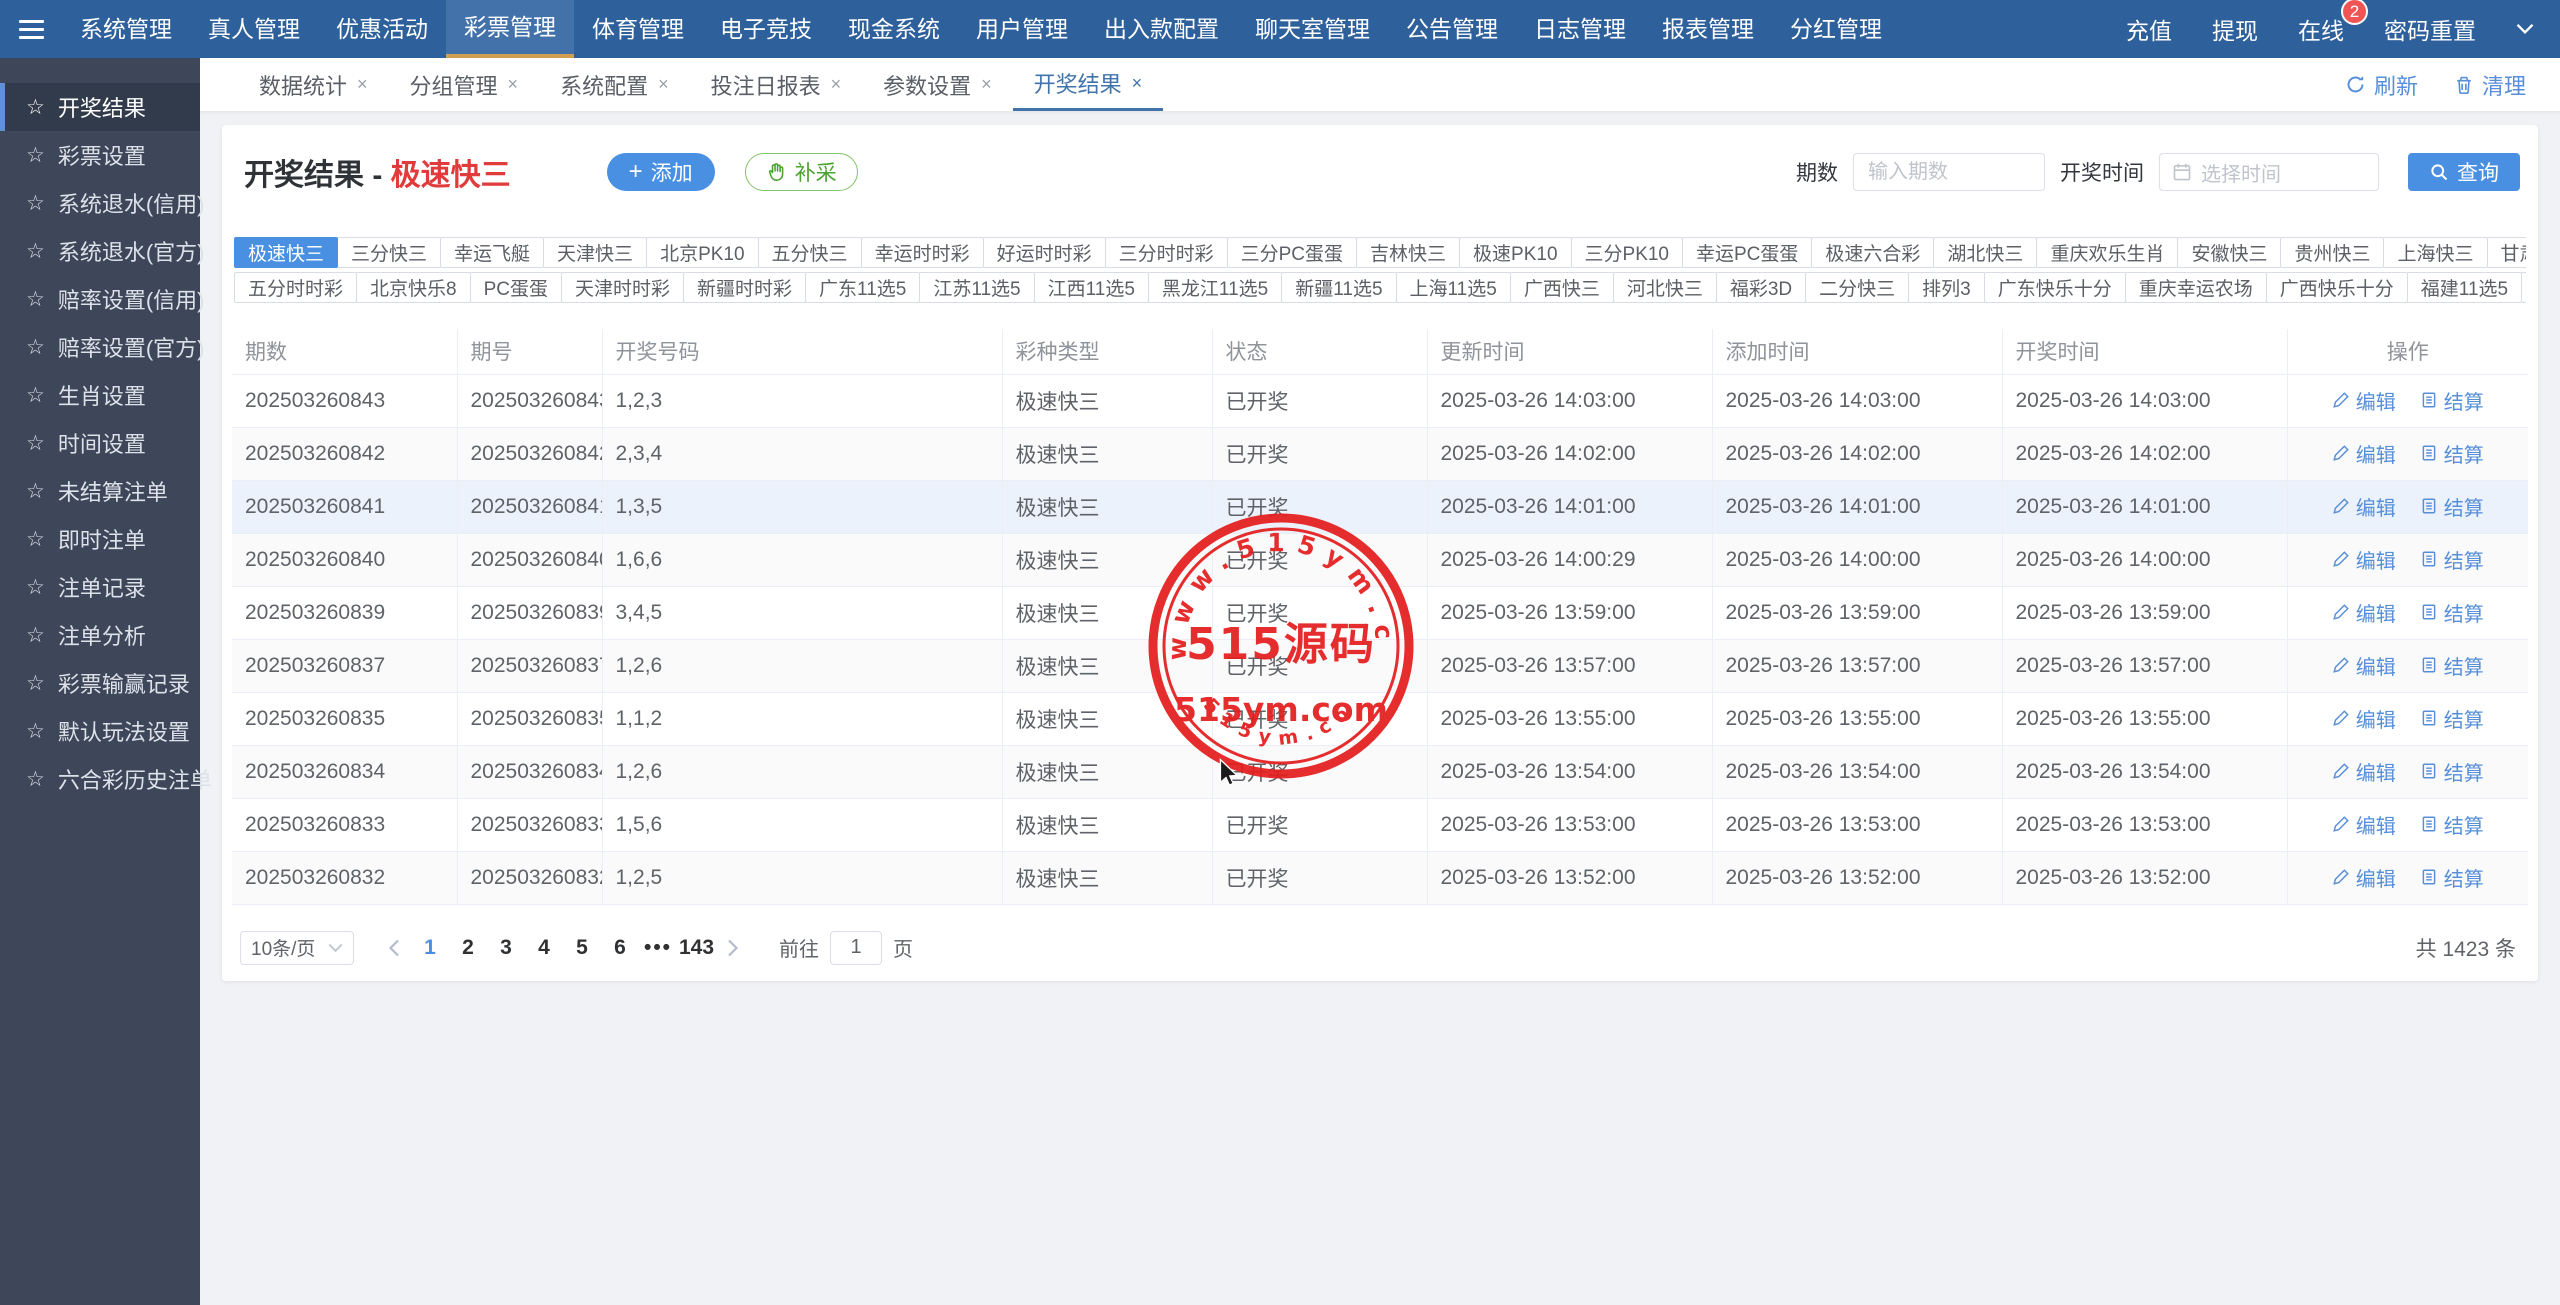 The image size is (2560, 1305). Describe the element at coordinates (1452, 29) in the screenshot. I see `topnav-item-10: 公告管理` at that location.